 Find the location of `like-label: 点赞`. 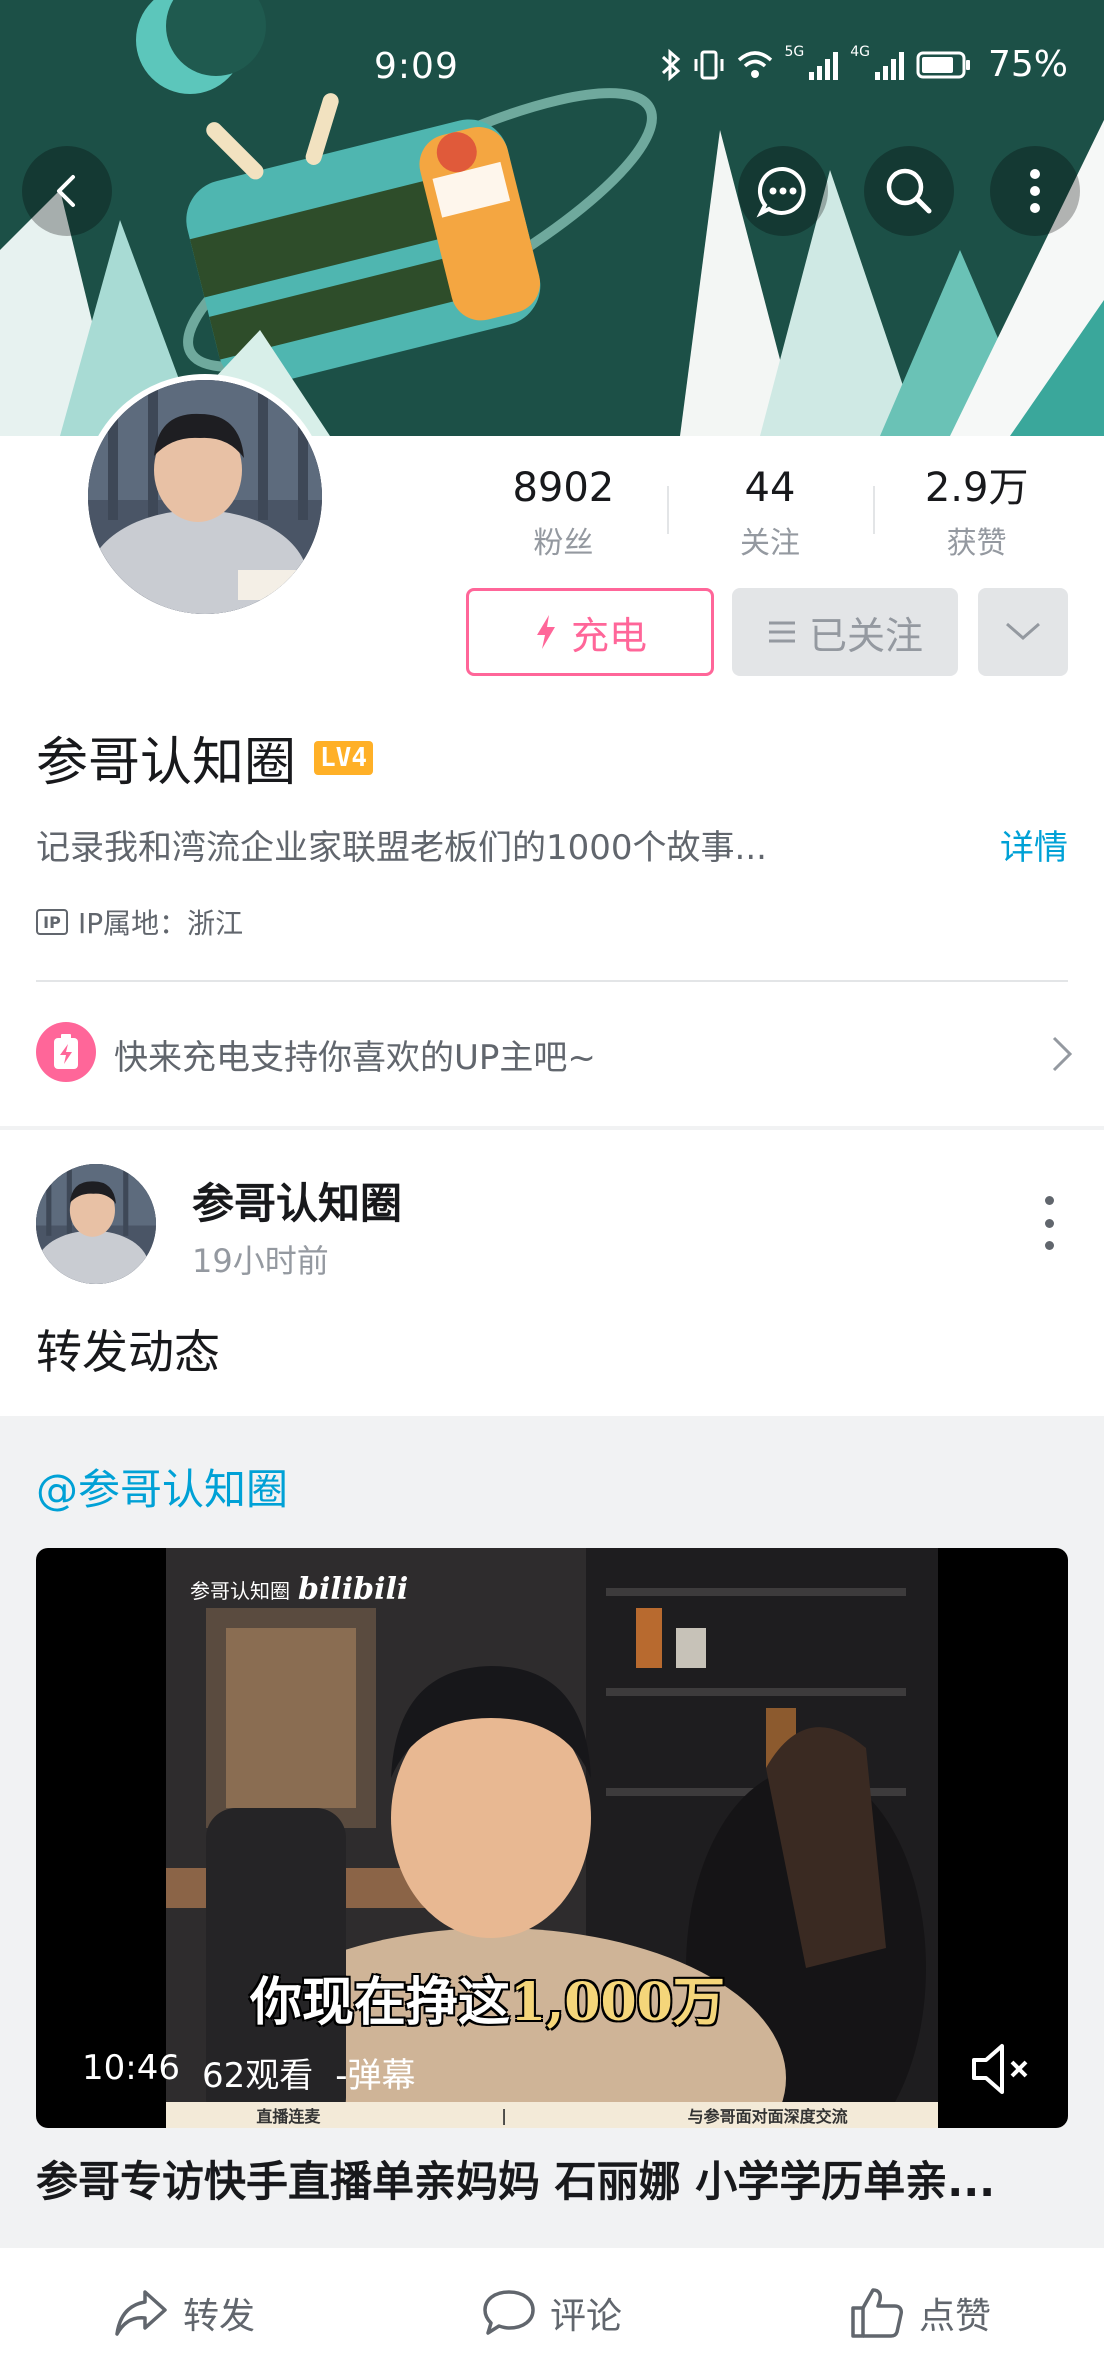

like-label: 点赞 is located at coordinates (954, 2316).